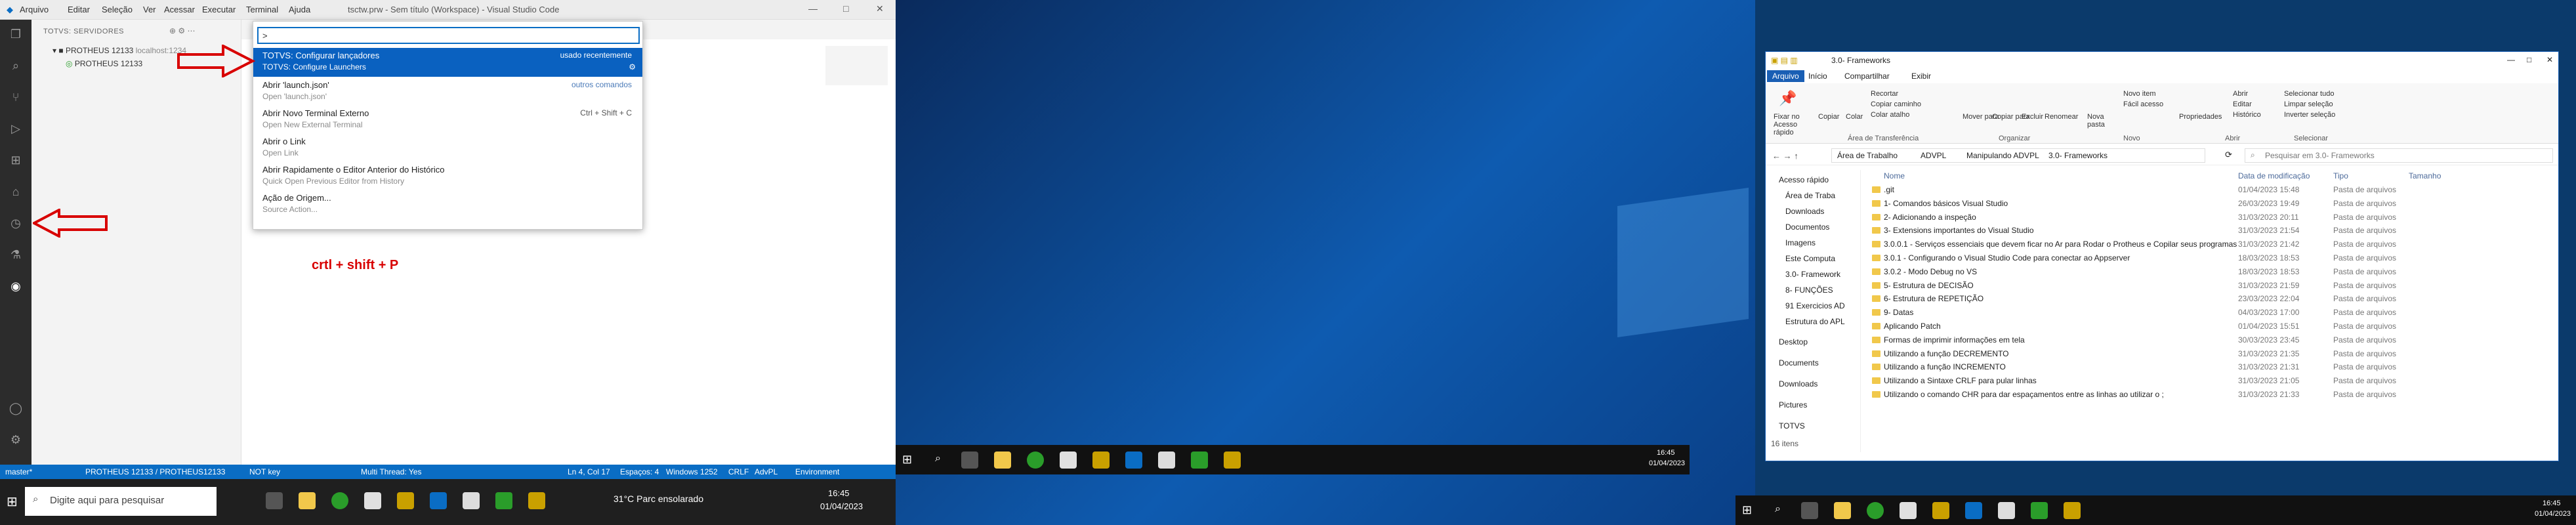  Describe the element at coordinates (767, 471) in the screenshot. I see `status-language: AdvPL` at that location.